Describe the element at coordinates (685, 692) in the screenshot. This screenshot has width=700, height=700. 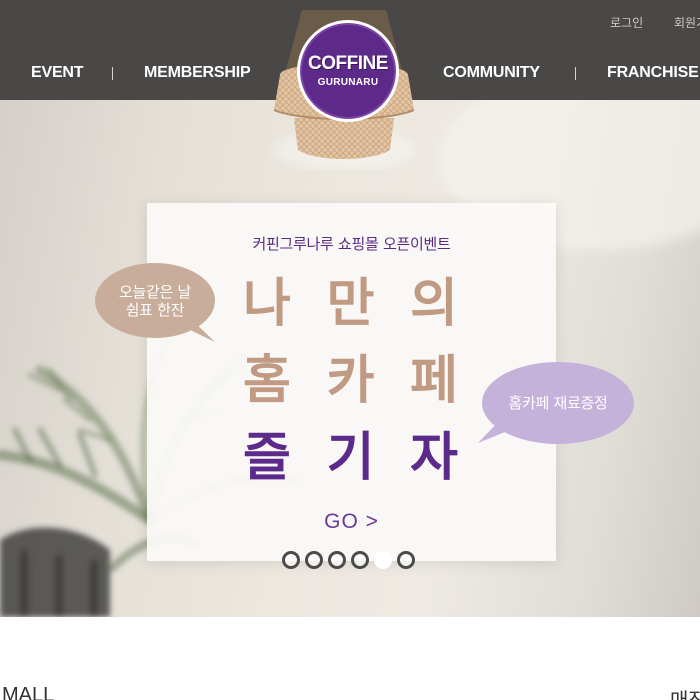
I see `section-title-store: 매장` at that location.